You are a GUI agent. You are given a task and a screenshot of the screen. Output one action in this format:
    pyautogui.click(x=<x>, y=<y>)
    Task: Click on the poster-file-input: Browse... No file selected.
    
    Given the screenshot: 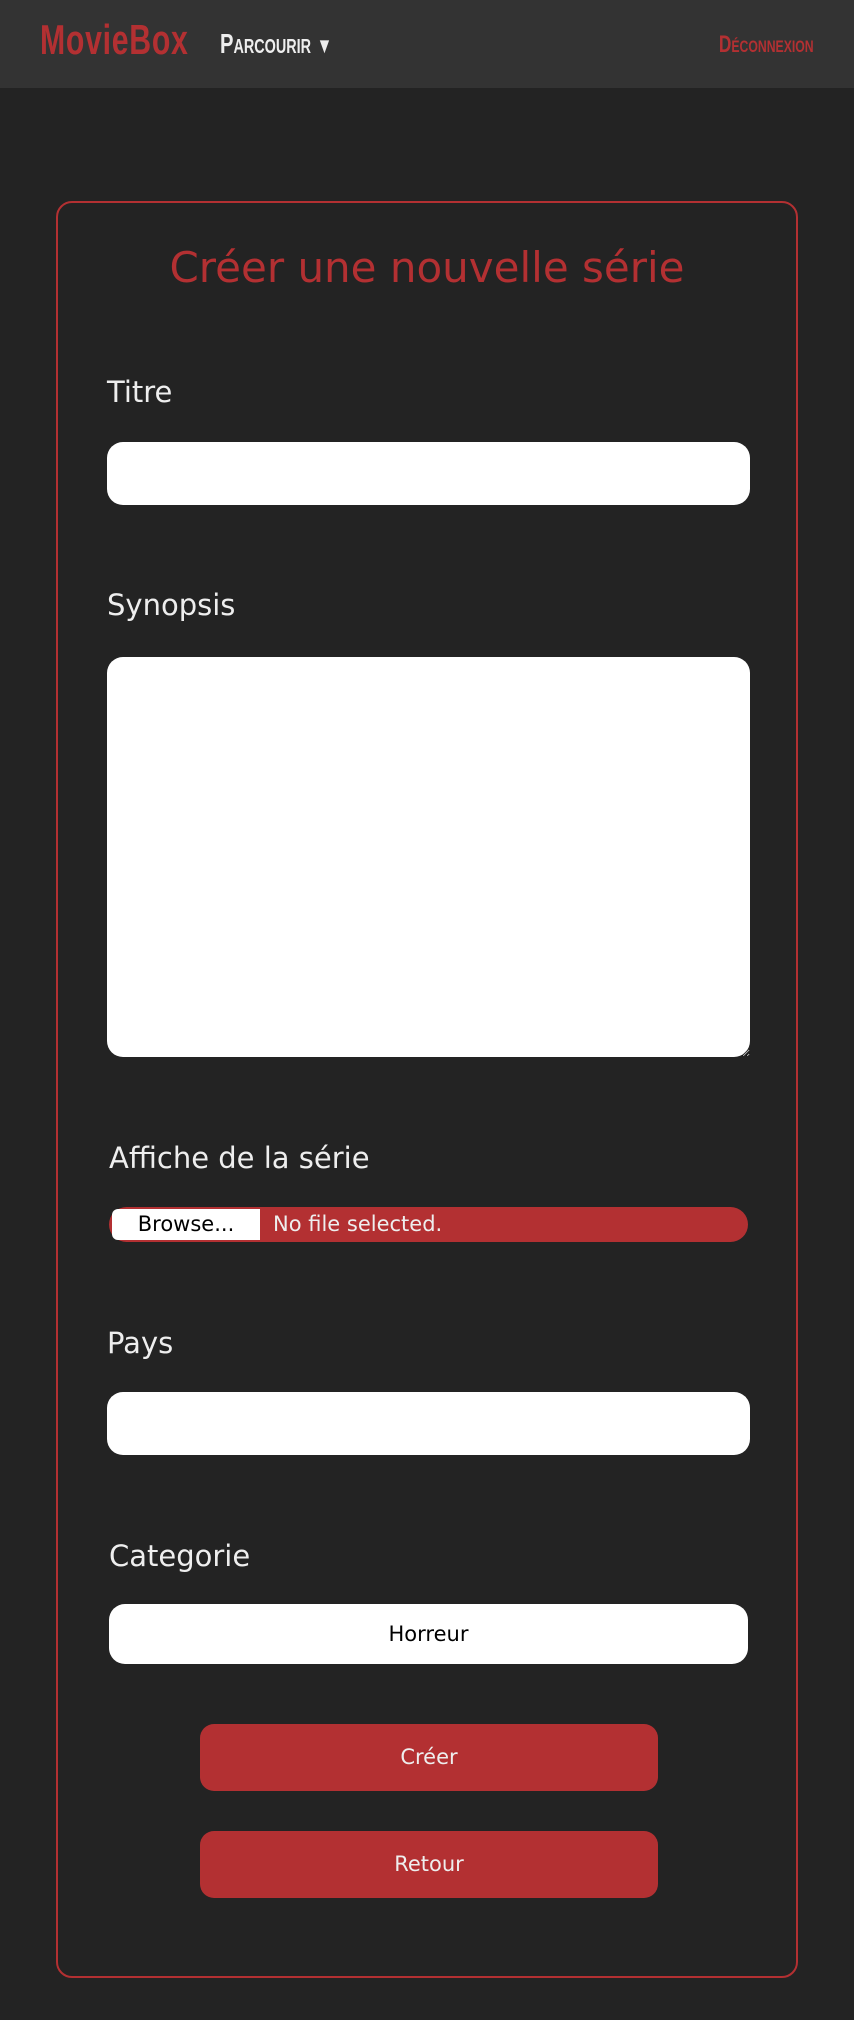 What is the action you would take?
    pyautogui.click(x=428, y=1224)
    